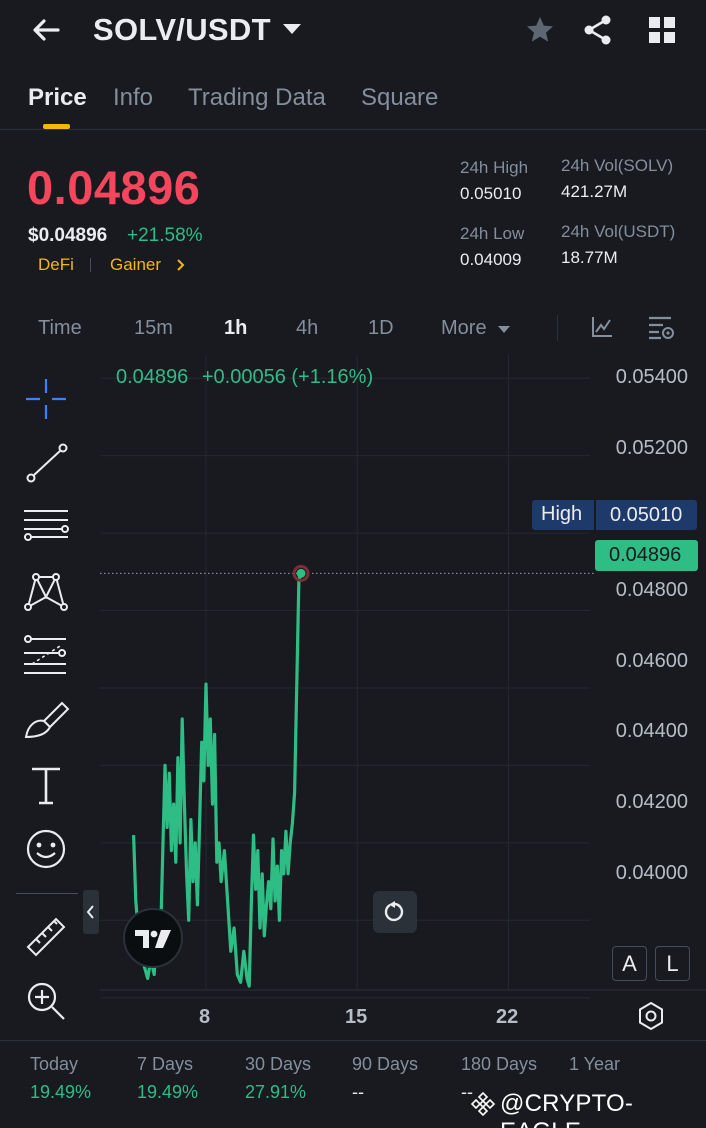 The image size is (706, 1128). Describe the element at coordinates (651, 731) in the screenshot. I see `y-tick-label: 0.04400` at that location.